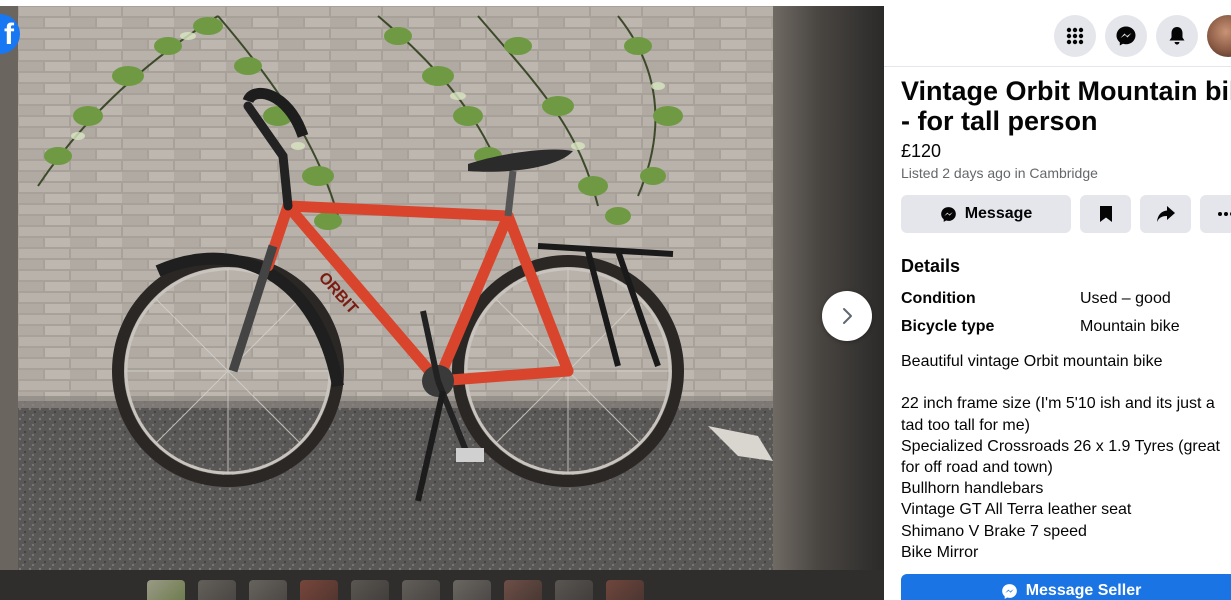 This screenshot has height=600, width=1231. I want to click on menu-button, so click(1075, 36).